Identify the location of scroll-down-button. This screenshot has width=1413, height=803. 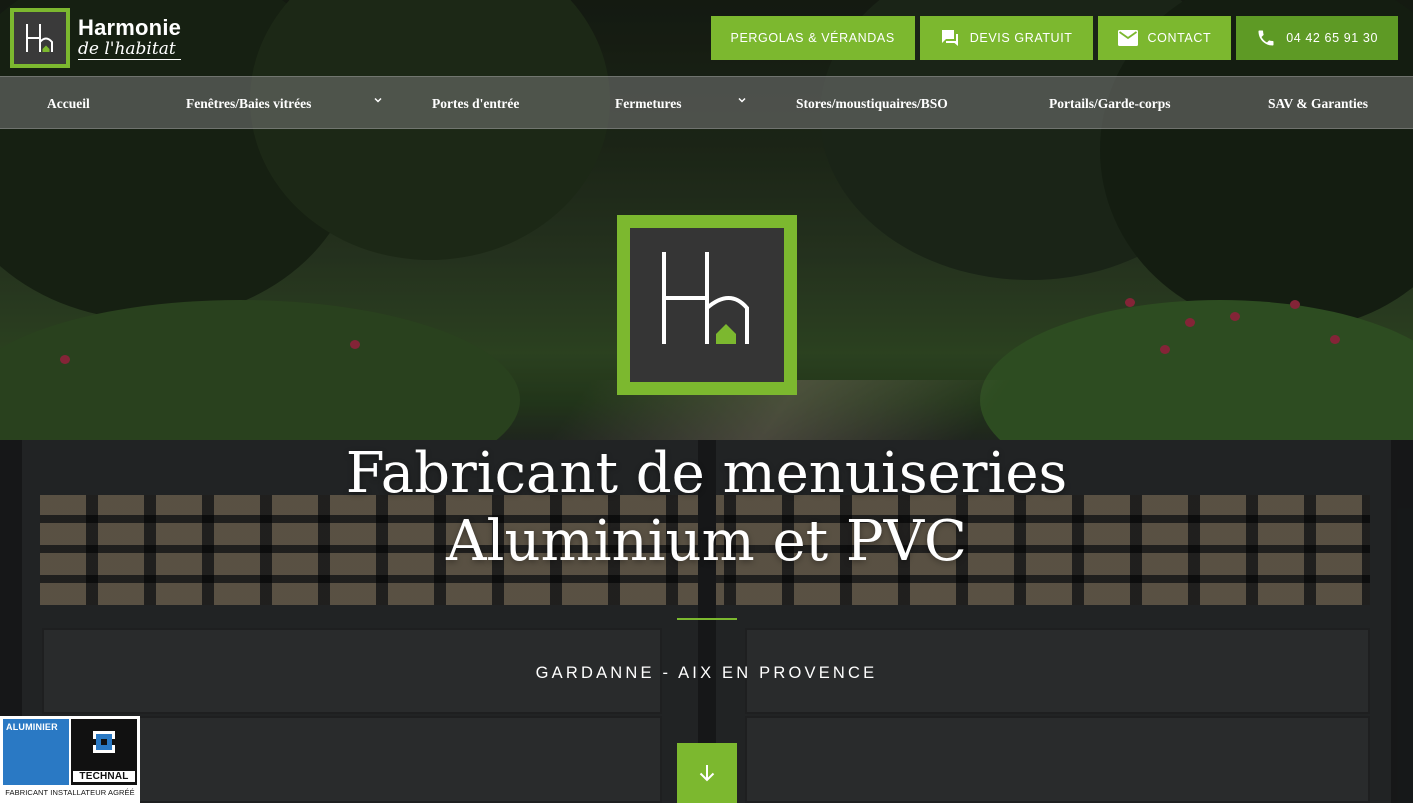
(707, 773).